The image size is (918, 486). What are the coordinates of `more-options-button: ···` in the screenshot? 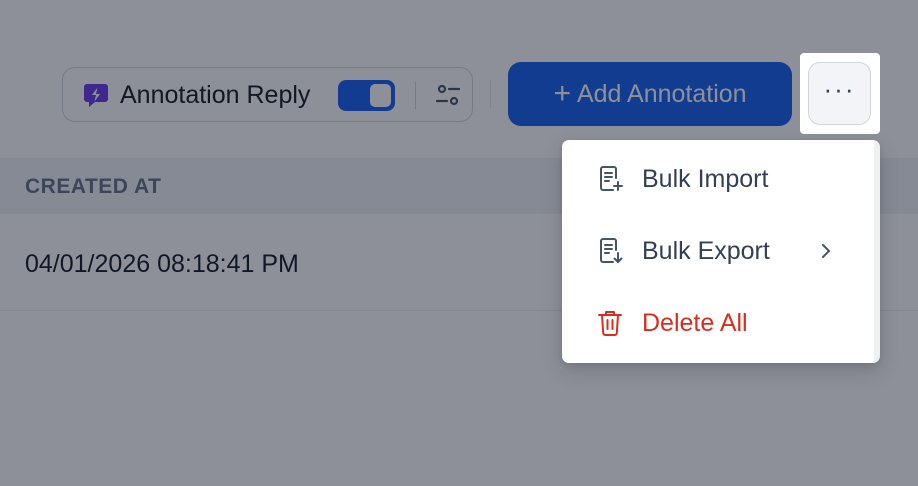 It's located at (839, 93).